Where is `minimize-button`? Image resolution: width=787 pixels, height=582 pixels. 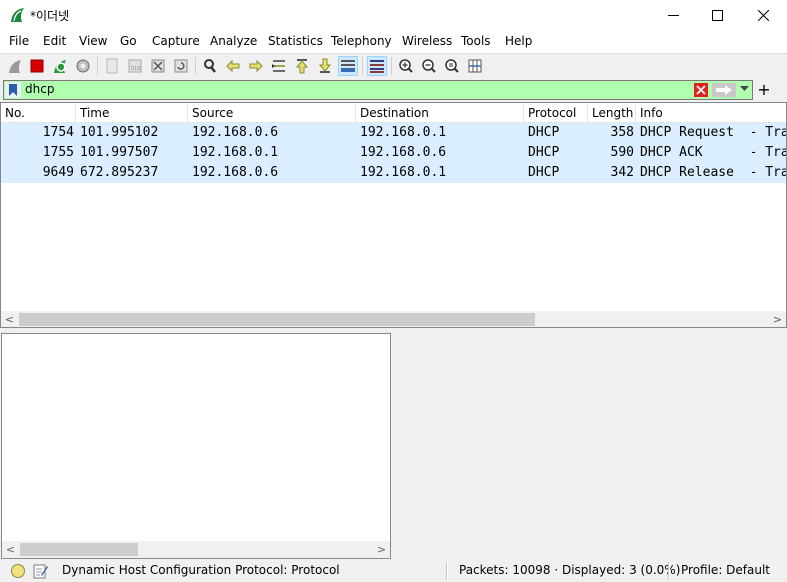
minimize-button is located at coordinates (673, 15).